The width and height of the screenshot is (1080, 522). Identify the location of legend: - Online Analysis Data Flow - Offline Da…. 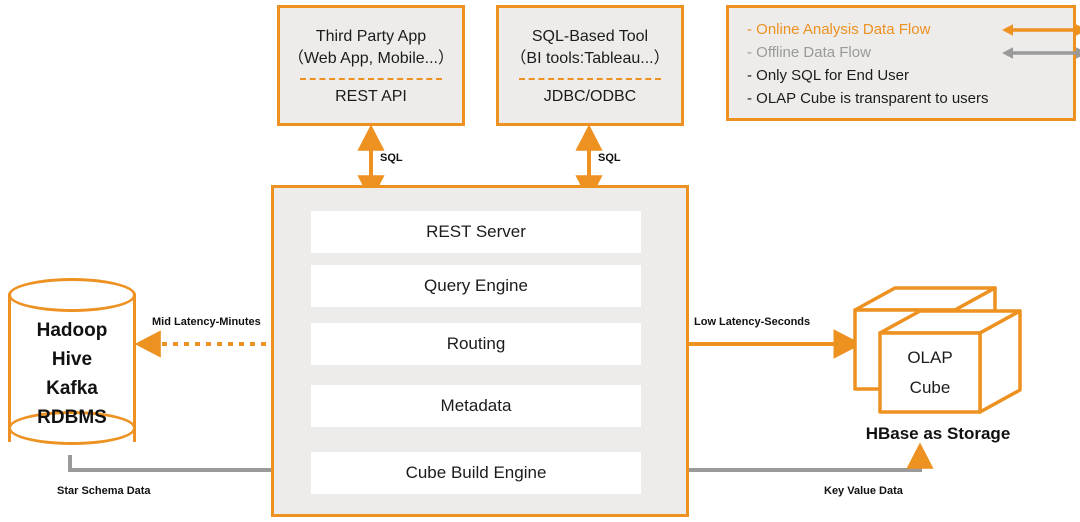
(903, 63).